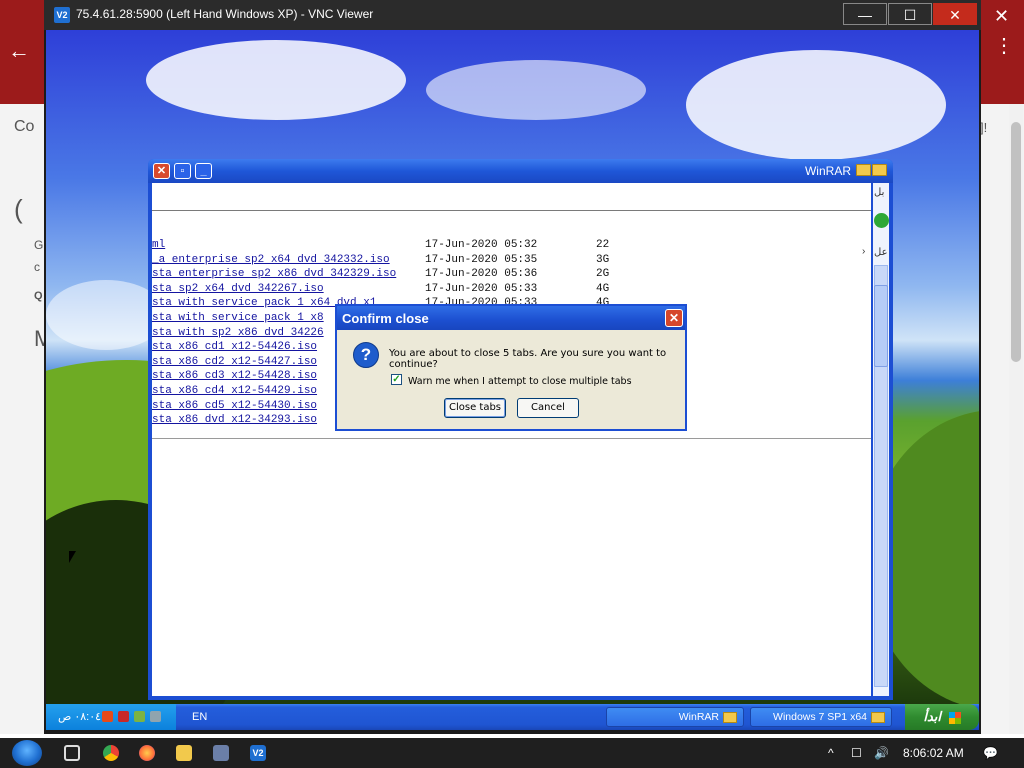  What do you see at coordinates (511, 318) in the screenshot?
I see `dialog-titlebar: Confirm close ✕` at bounding box center [511, 318].